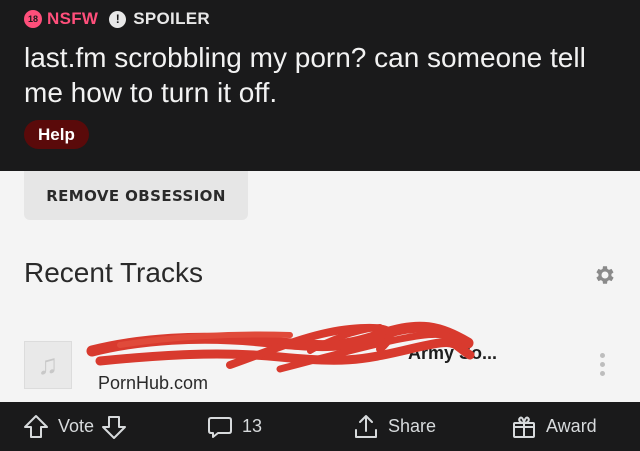 The image size is (640, 451). I want to click on share-button: Share, so click(394, 426).